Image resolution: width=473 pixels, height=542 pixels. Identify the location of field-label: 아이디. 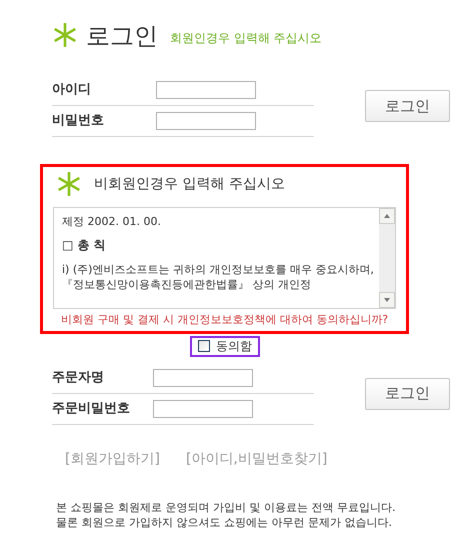
(72, 90).